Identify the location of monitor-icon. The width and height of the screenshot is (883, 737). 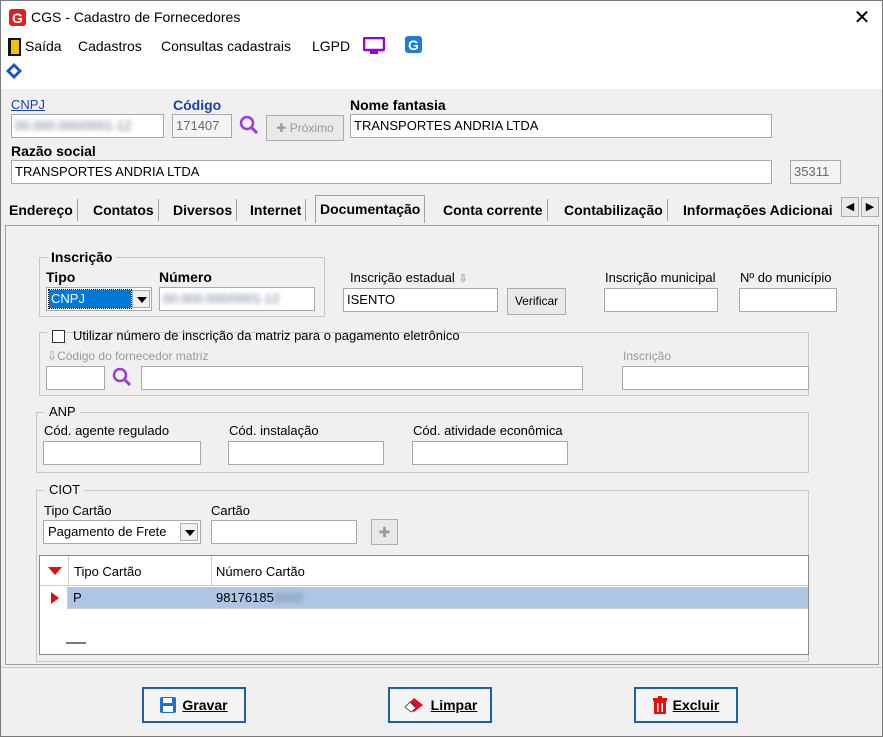
(374, 46).